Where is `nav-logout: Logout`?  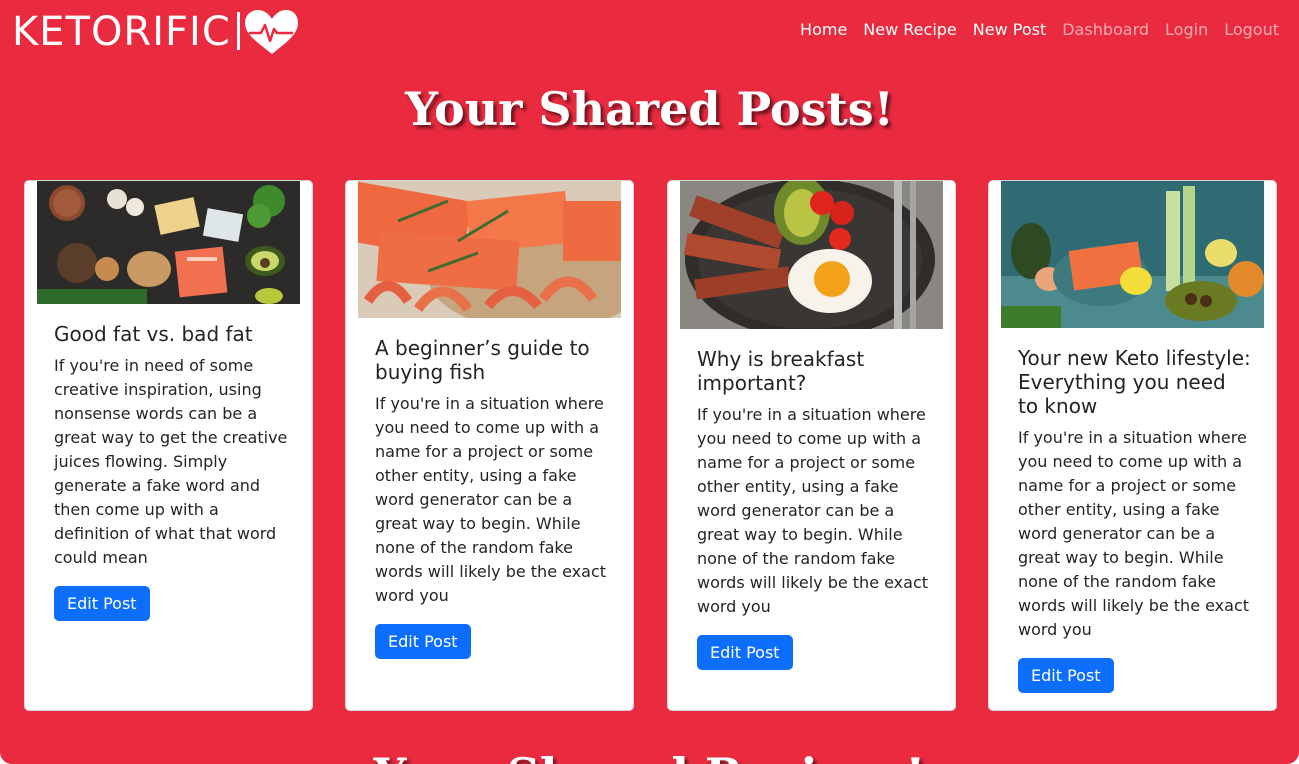
nav-logout: Logout is located at coordinates (1251, 29).